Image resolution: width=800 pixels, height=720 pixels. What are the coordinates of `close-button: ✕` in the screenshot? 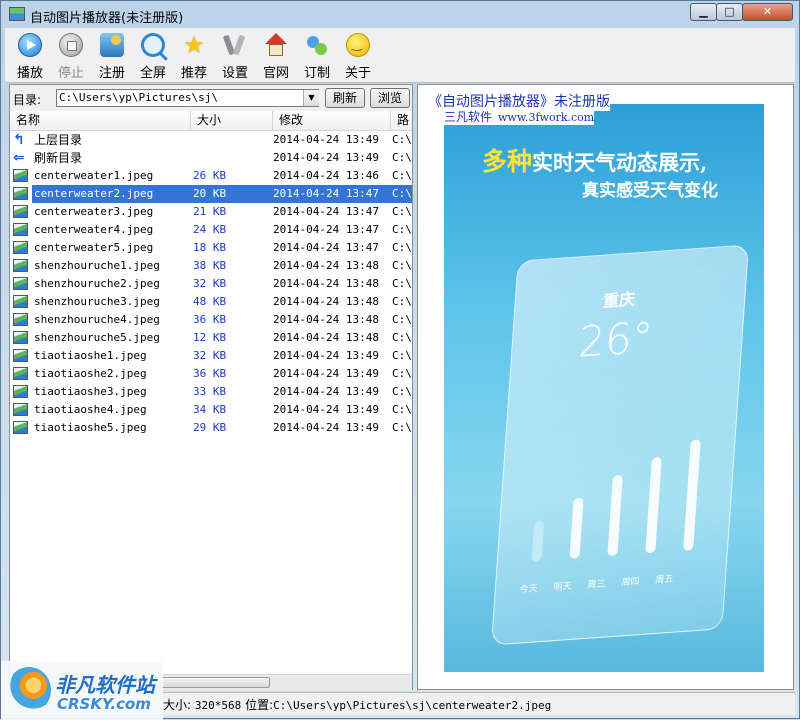 It's located at (767, 12).